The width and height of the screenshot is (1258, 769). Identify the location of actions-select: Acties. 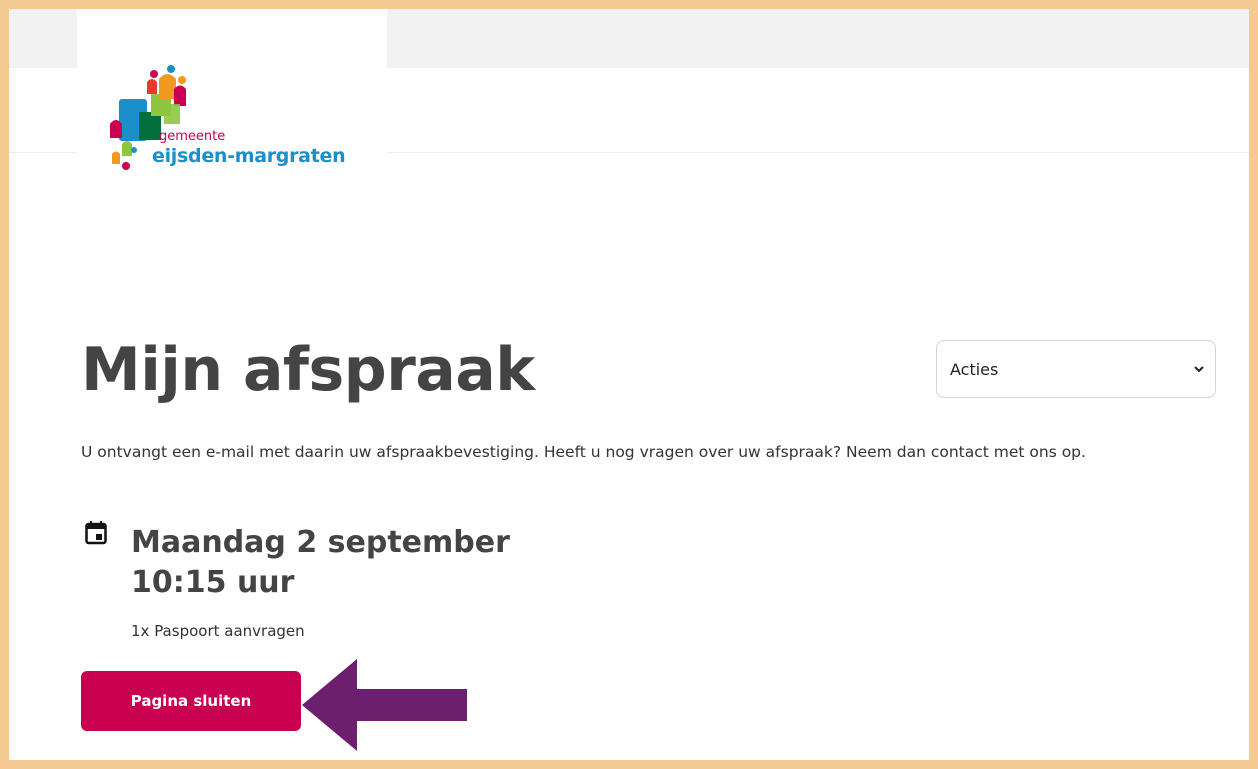
(1076, 369).